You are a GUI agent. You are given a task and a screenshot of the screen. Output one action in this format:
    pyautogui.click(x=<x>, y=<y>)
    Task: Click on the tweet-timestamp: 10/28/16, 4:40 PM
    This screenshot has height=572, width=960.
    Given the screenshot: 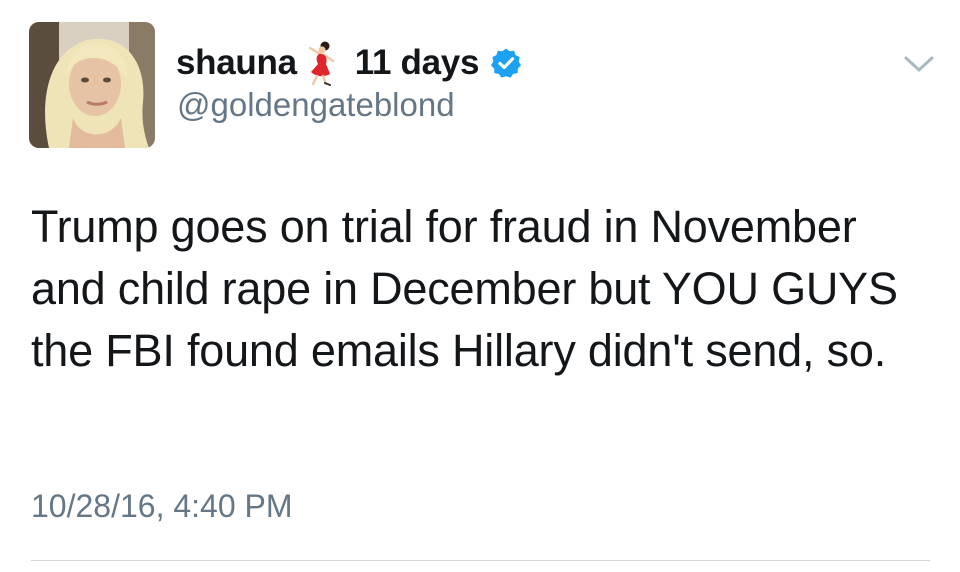 What is the action you would take?
    pyautogui.click(x=162, y=506)
    